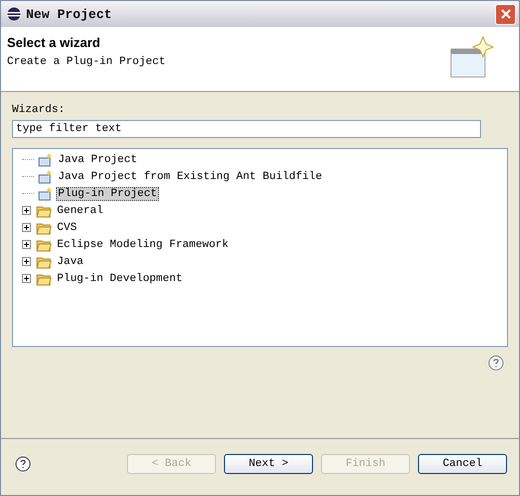 The width and height of the screenshot is (520, 496). Describe the element at coordinates (14, 14) in the screenshot. I see `eclipse-icon` at that location.